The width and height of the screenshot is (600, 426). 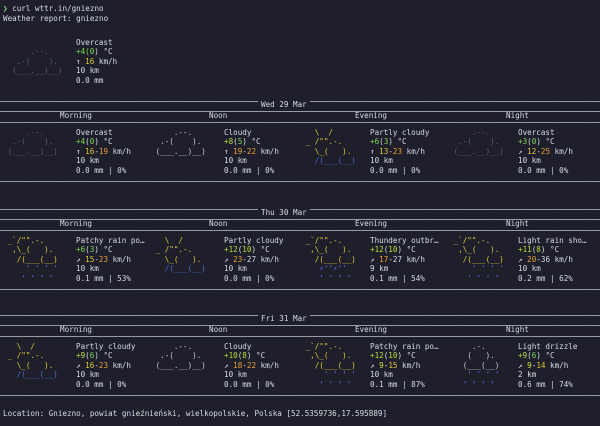 I want to click on prompt-symbol: ❯, so click(x=5, y=8).